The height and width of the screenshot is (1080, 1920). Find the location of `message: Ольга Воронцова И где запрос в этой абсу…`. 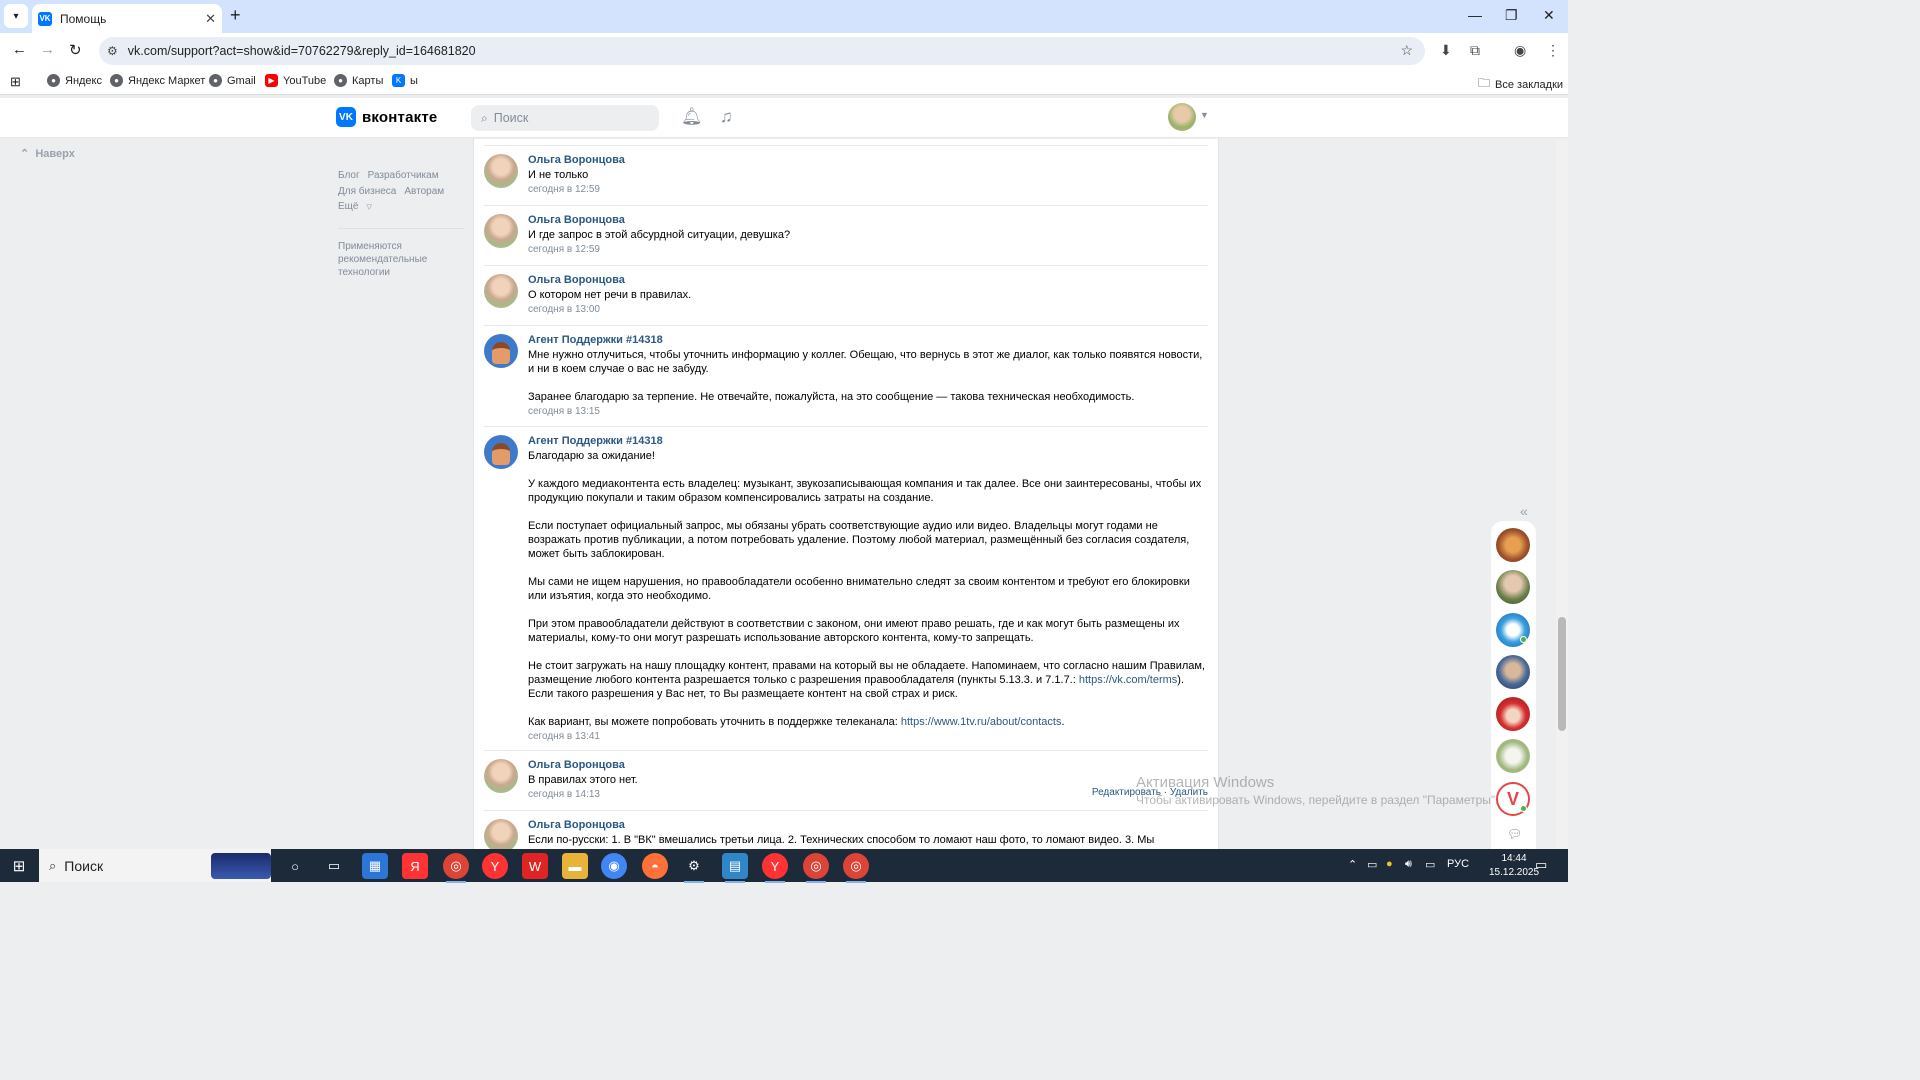

message: Ольга Воронцова И где запрос в этой абсу… is located at coordinates (846, 235).